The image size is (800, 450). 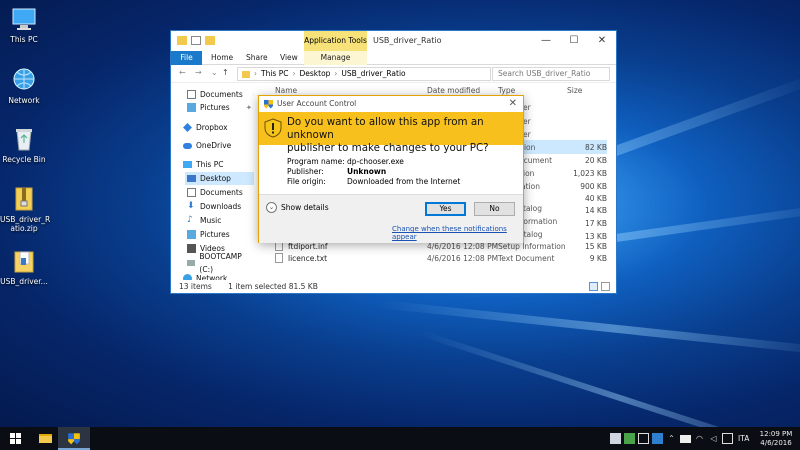 What do you see at coordinates (373, 74) in the screenshot?
I see `breadcrumb-folder: USB_driver_Ratio` at bounding box center [373, 74].